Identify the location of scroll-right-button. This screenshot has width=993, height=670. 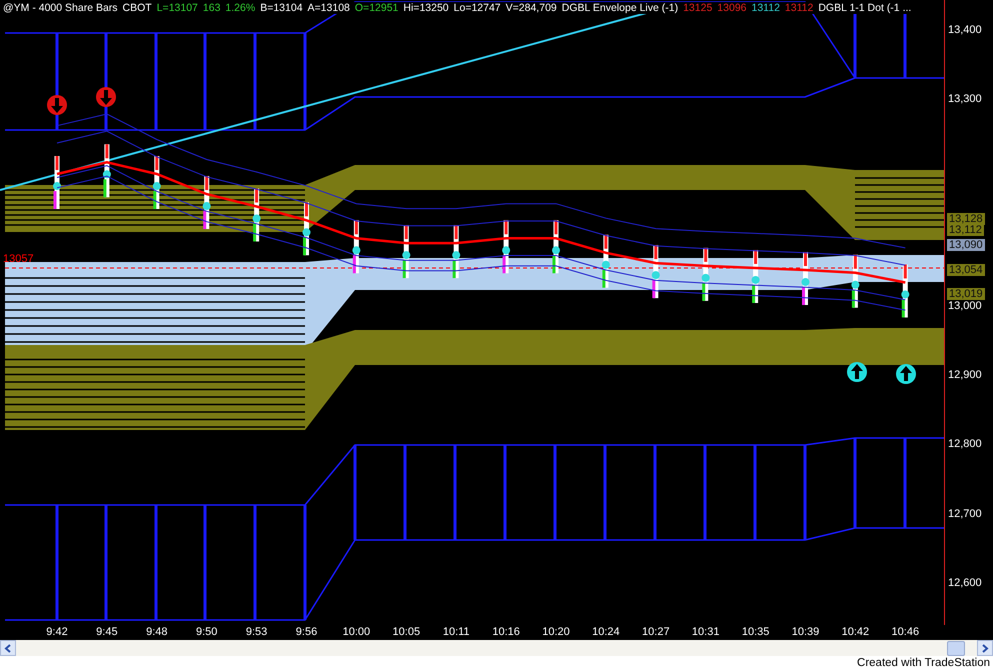
(985, 648).